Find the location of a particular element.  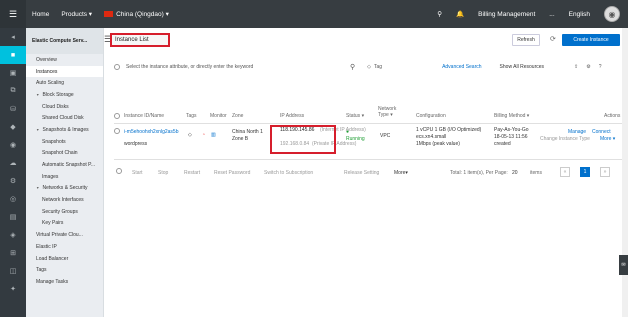

monitor-icon: ◔ is located at coordinates (203, 135).